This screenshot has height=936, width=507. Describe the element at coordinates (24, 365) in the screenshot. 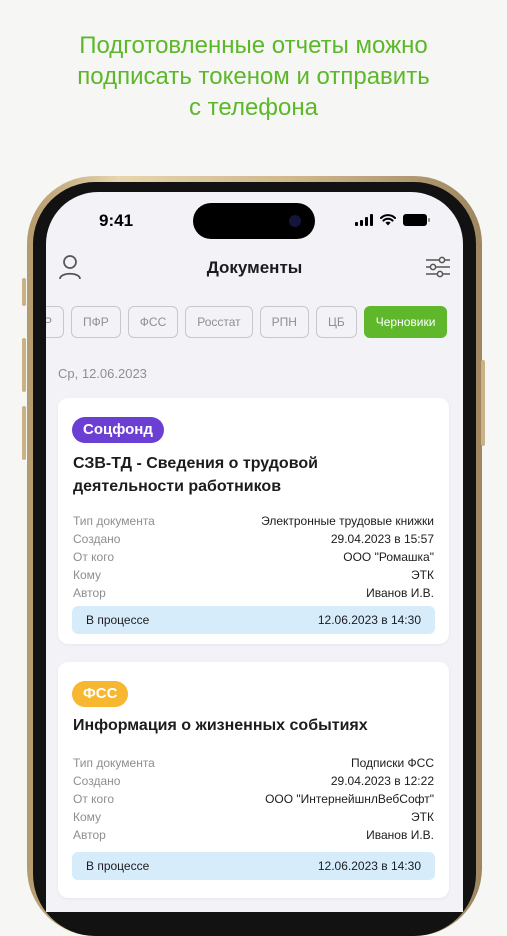

I see `phone-volume-up` at that location.